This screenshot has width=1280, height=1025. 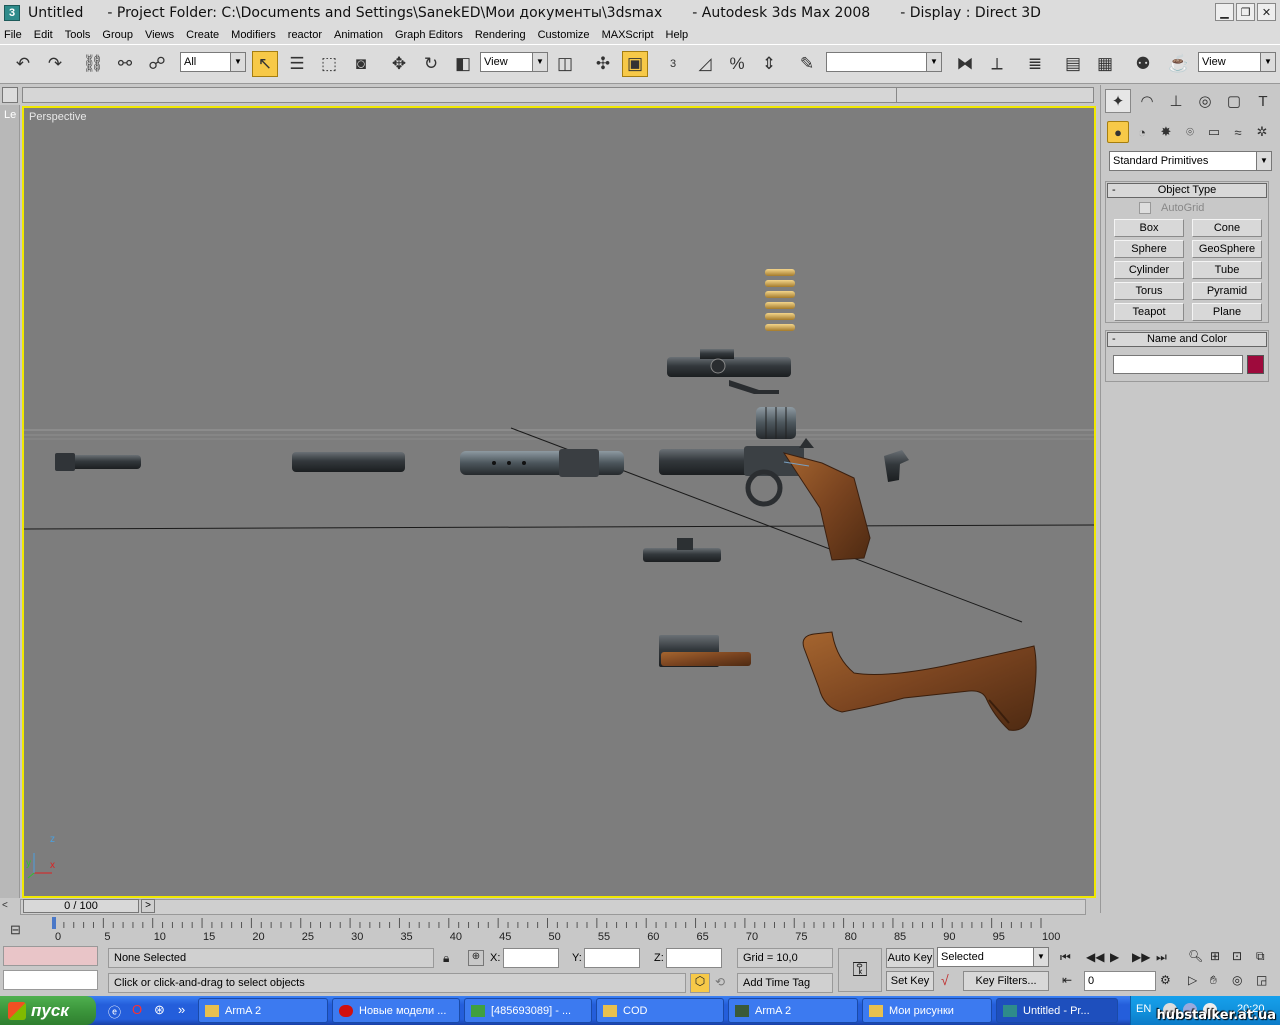 What do you see at coordinates (157, 64) in the screenshot?
I see `bind-space-warp-icon: ☍` at bounding box center [157, 64].